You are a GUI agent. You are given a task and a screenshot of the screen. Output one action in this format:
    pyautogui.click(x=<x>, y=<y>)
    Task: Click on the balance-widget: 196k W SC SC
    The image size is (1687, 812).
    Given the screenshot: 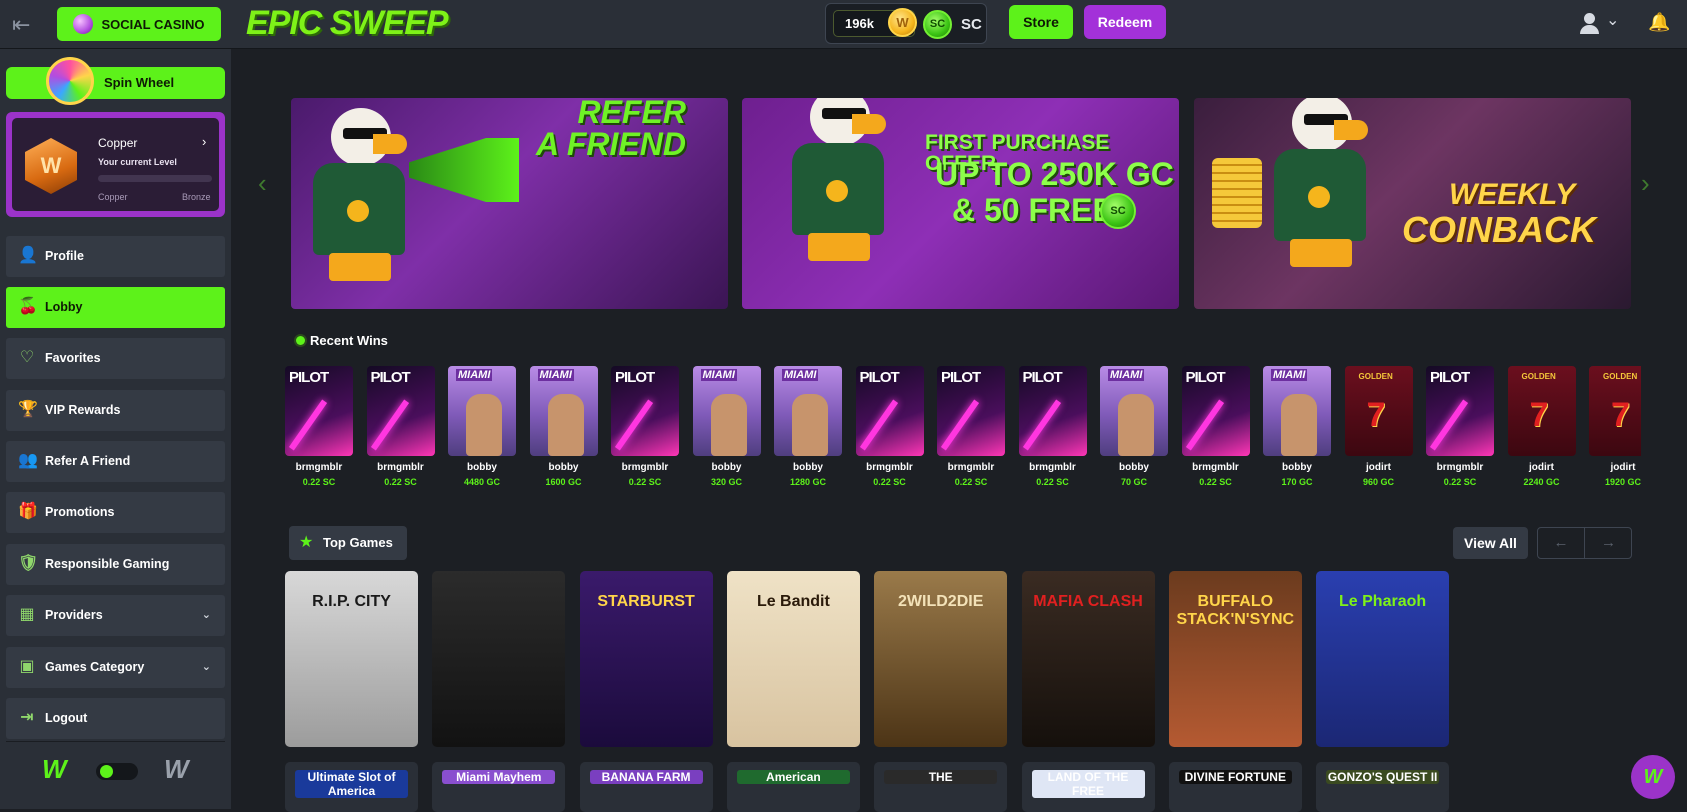 What is the action you would take?
    pyautogui.click(x=906, y=23)
    